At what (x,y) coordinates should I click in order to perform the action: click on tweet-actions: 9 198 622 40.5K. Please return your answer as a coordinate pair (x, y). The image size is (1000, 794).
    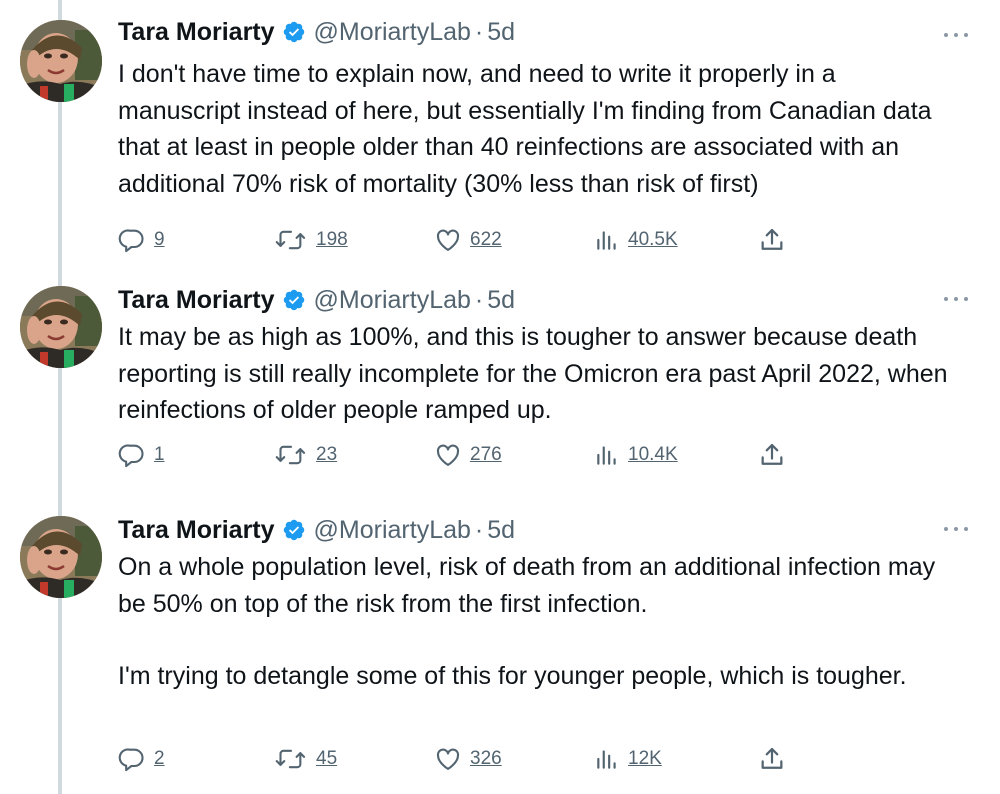
    Looking at the image, I should click on (468, 240).